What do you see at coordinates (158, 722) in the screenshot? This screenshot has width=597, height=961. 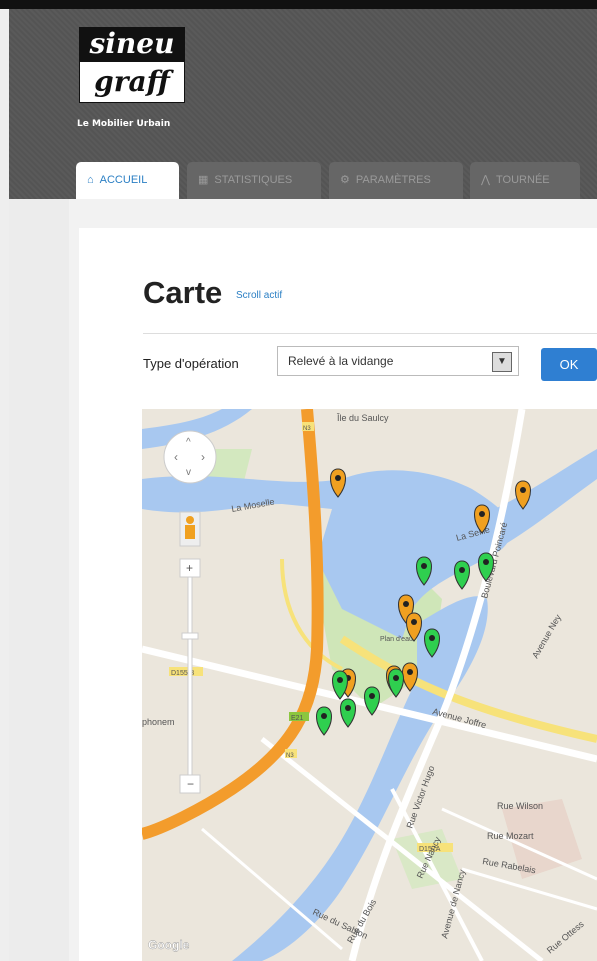 I see `map-label: phonem` at bounding box center [158, 722].